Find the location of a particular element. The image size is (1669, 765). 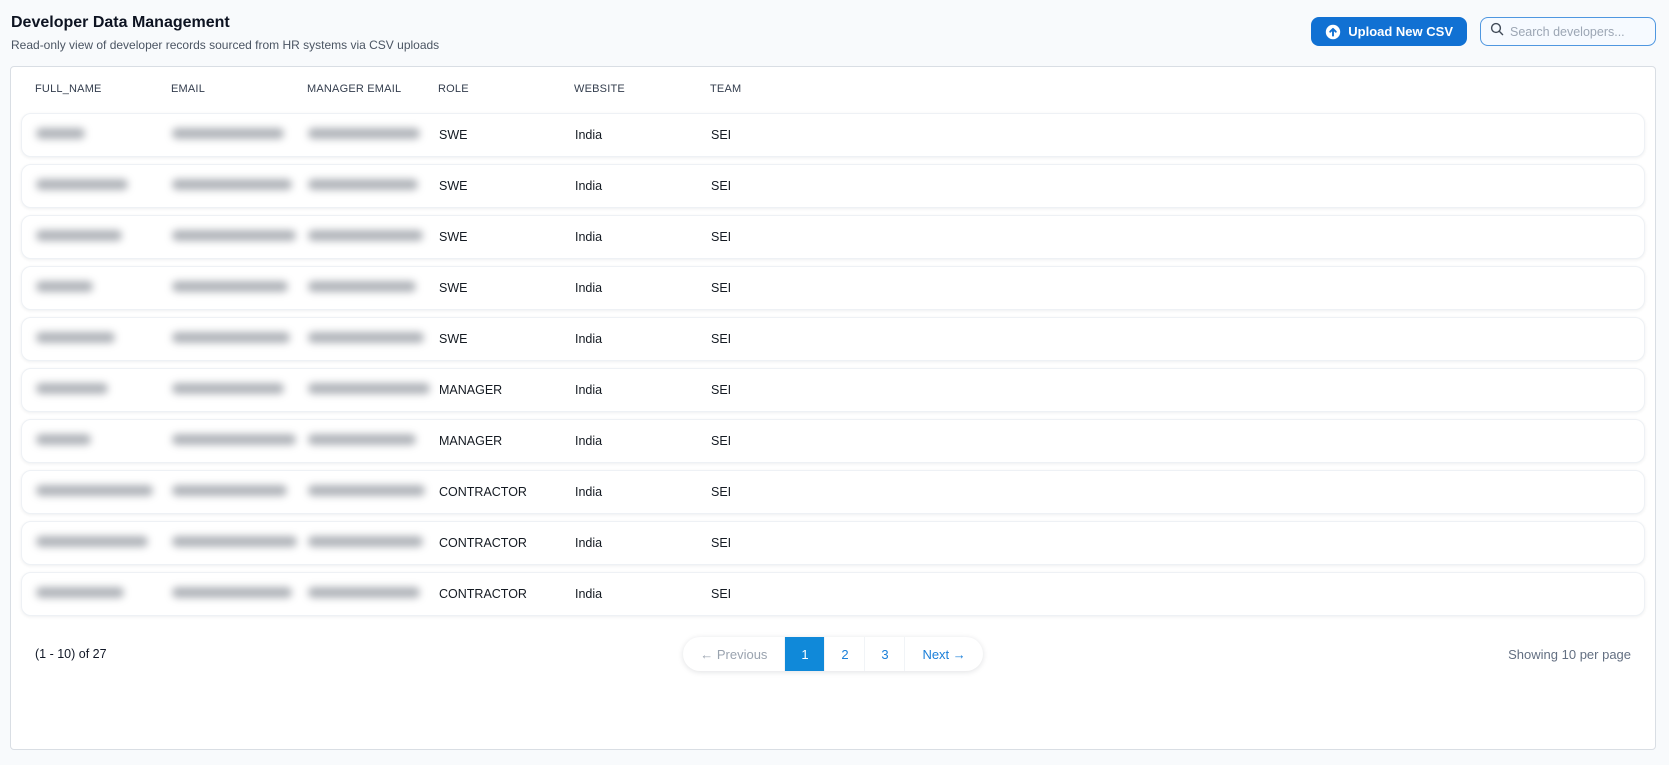

pagination: ← Previous 1 2 3 Next → is located at coordinates (833, 654).